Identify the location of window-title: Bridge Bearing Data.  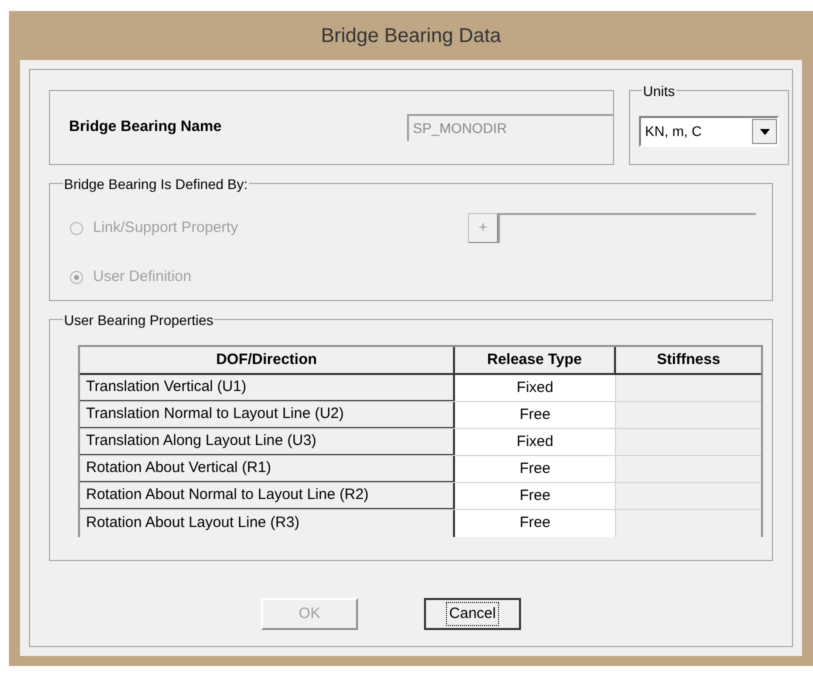
(411, 36).